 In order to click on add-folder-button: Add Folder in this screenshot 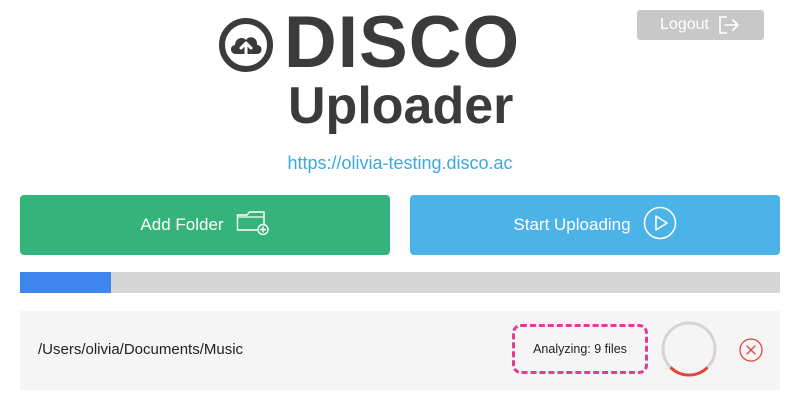, I will do `click(205, 225)`.